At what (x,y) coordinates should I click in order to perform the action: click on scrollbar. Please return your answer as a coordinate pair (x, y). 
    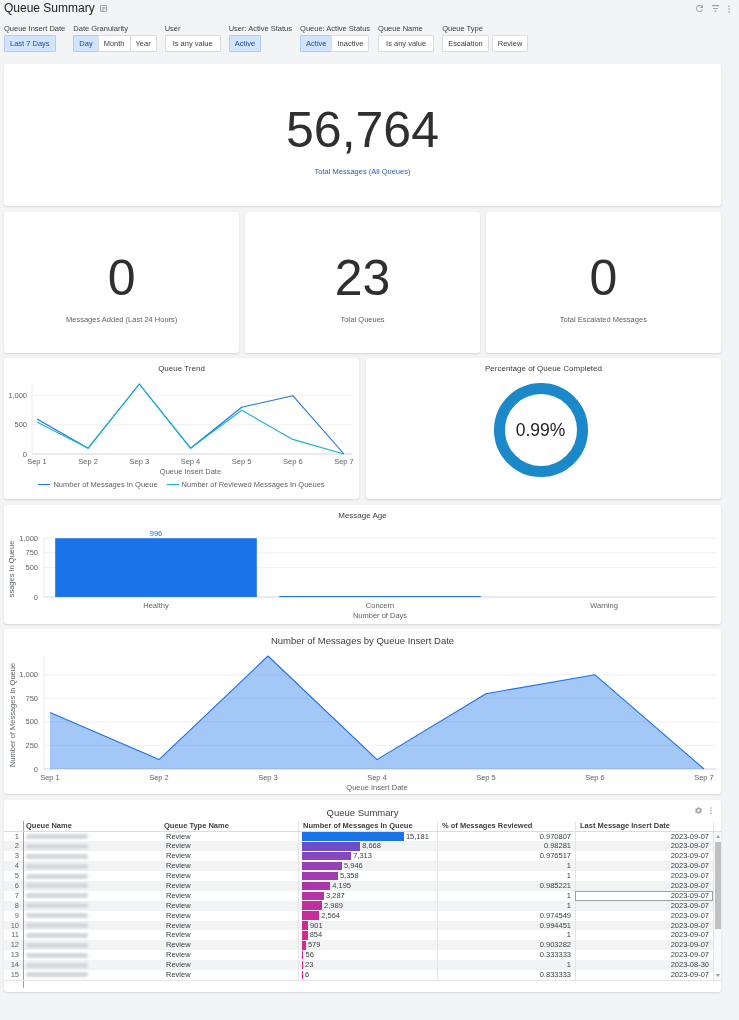
    Looking at the image, I should click on (717, 905).